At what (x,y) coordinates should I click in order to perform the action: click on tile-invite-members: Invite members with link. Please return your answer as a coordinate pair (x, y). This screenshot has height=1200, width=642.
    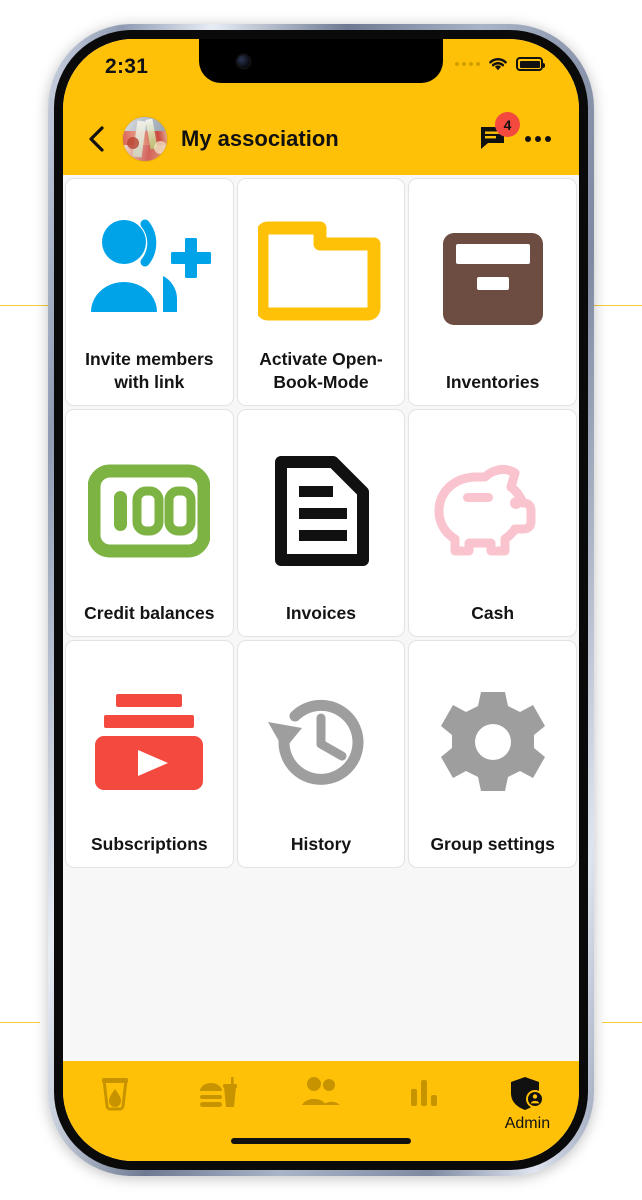
    Looking at the image, I should click on (149, 292).